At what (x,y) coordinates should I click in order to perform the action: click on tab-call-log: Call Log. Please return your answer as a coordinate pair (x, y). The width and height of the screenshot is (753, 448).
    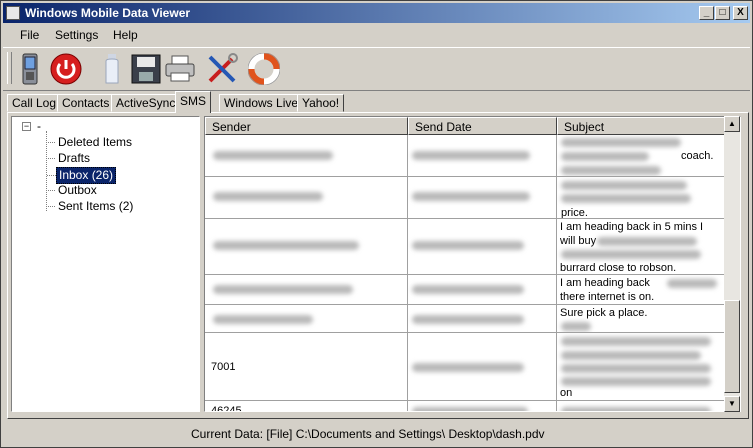
    Looking at the image, I should click on (34, 103).